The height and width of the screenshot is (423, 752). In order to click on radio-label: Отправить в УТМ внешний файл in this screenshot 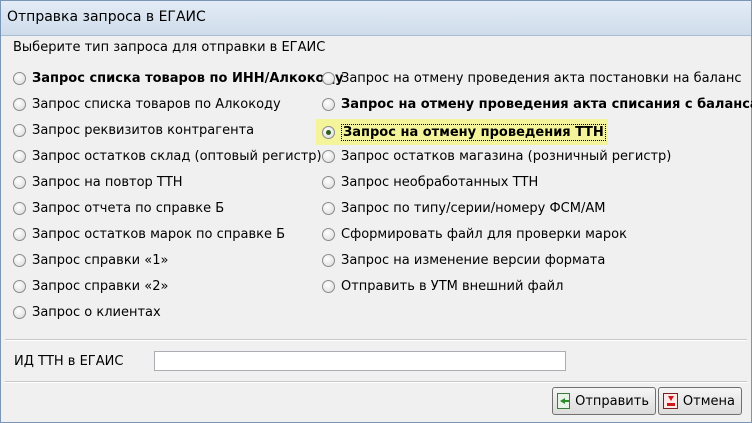, I will do `click(452, 286)`.